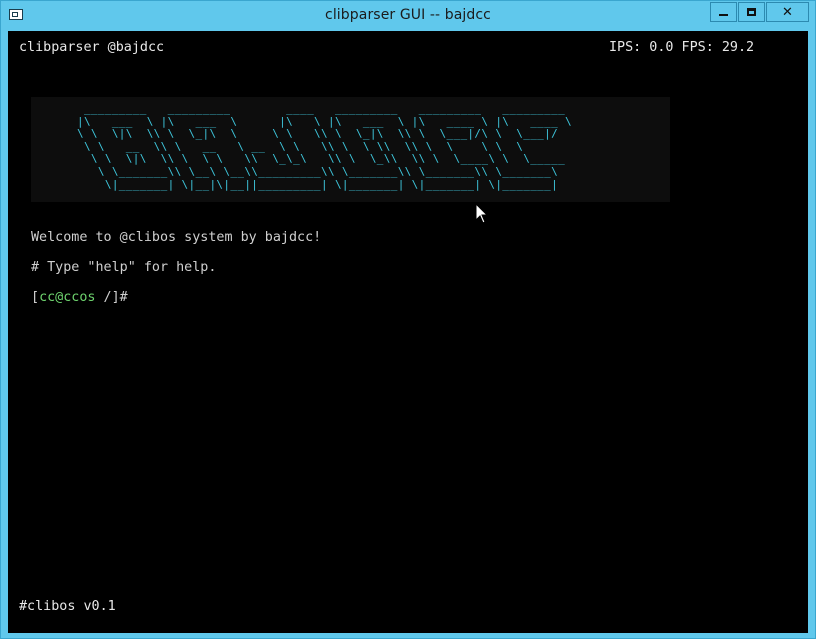 Image resolution: width=816 pixels, height=639 pixels. Describe the element at coordinates (176, 237) in the screenshot. I see `welcome-message: Welcome to @clibos system by bajdcc!` at that location.